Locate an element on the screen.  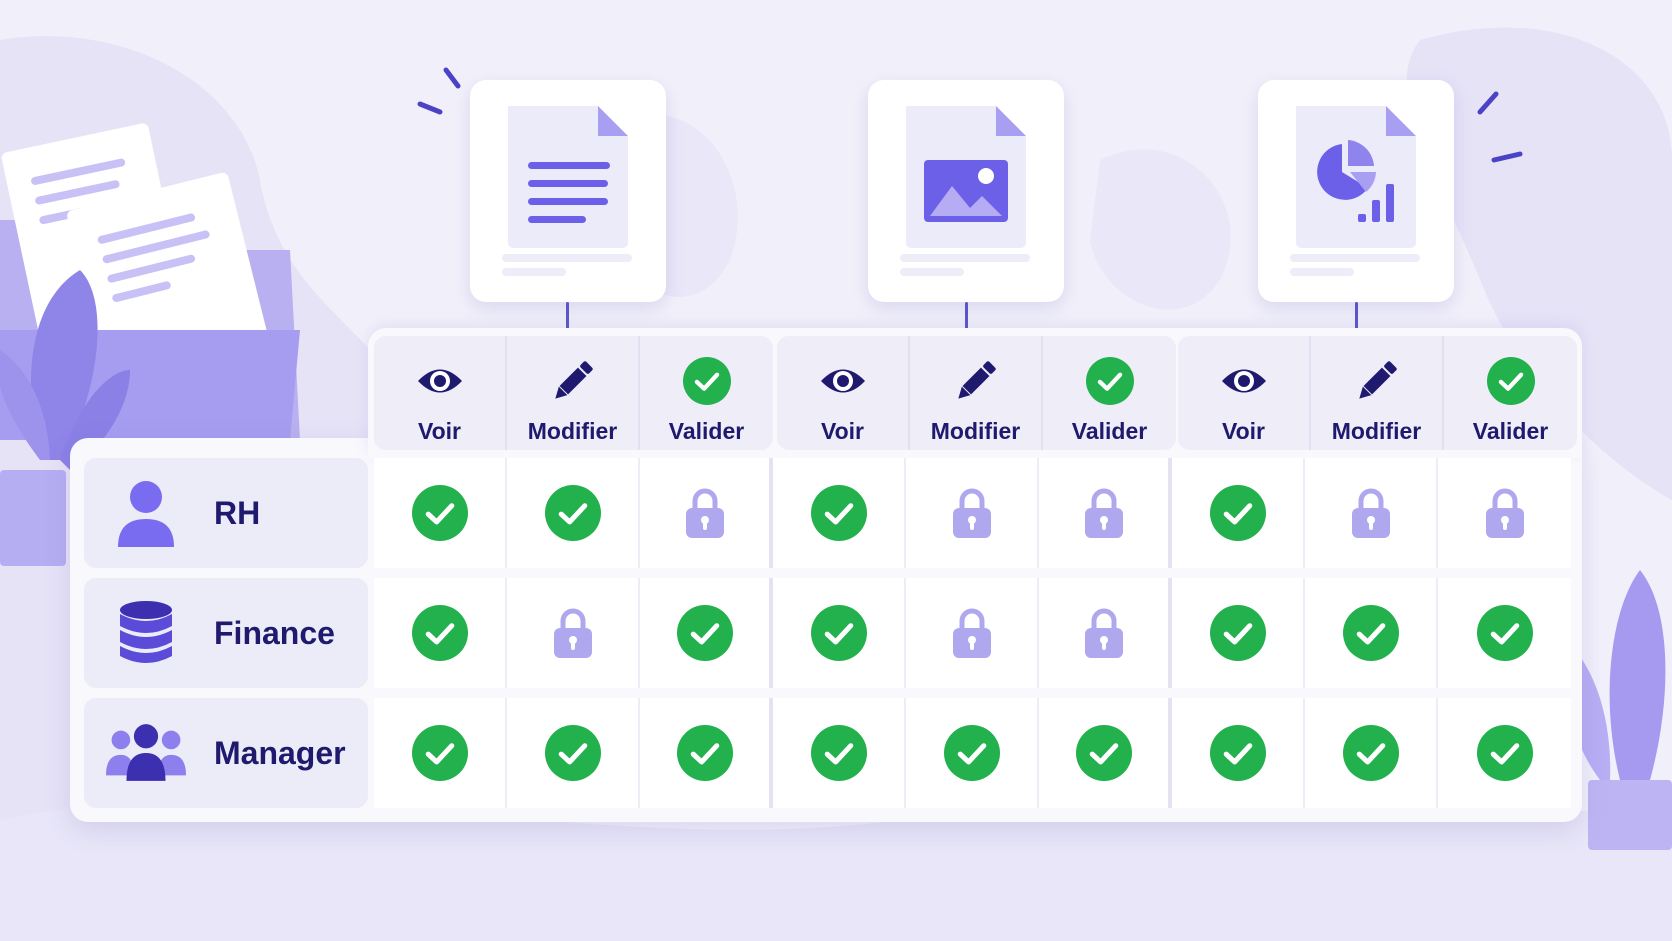
image-icon is located at coordinates (965, 191).